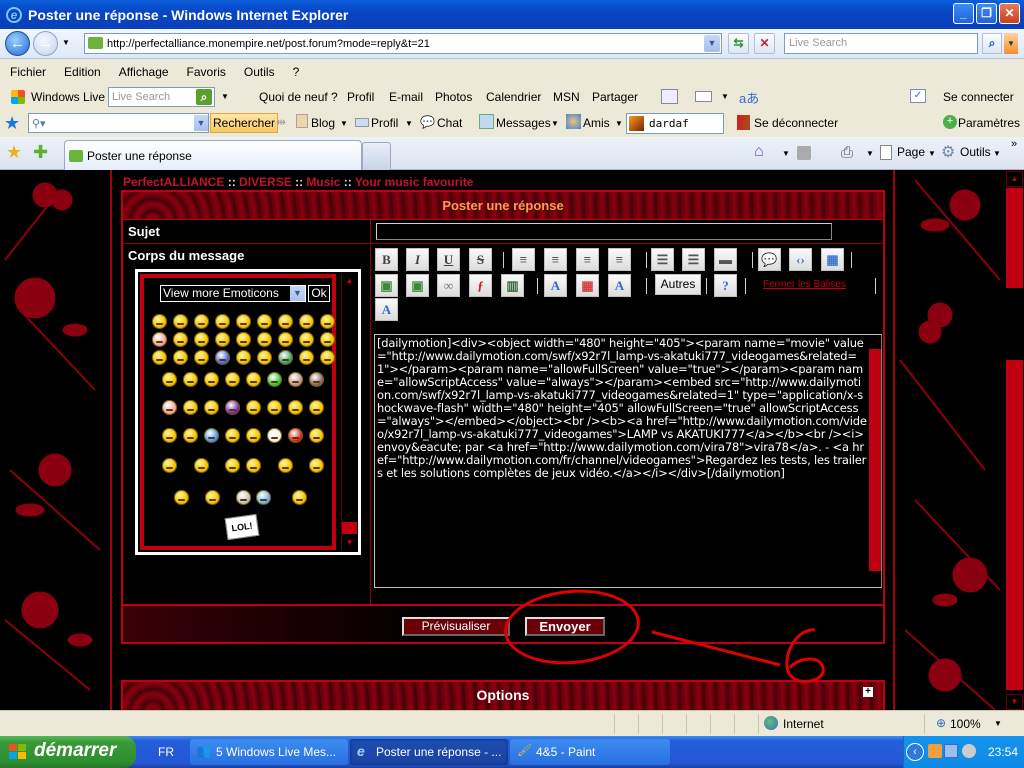  I want to click on menu-fichier: Fichier, so click(28, 72).